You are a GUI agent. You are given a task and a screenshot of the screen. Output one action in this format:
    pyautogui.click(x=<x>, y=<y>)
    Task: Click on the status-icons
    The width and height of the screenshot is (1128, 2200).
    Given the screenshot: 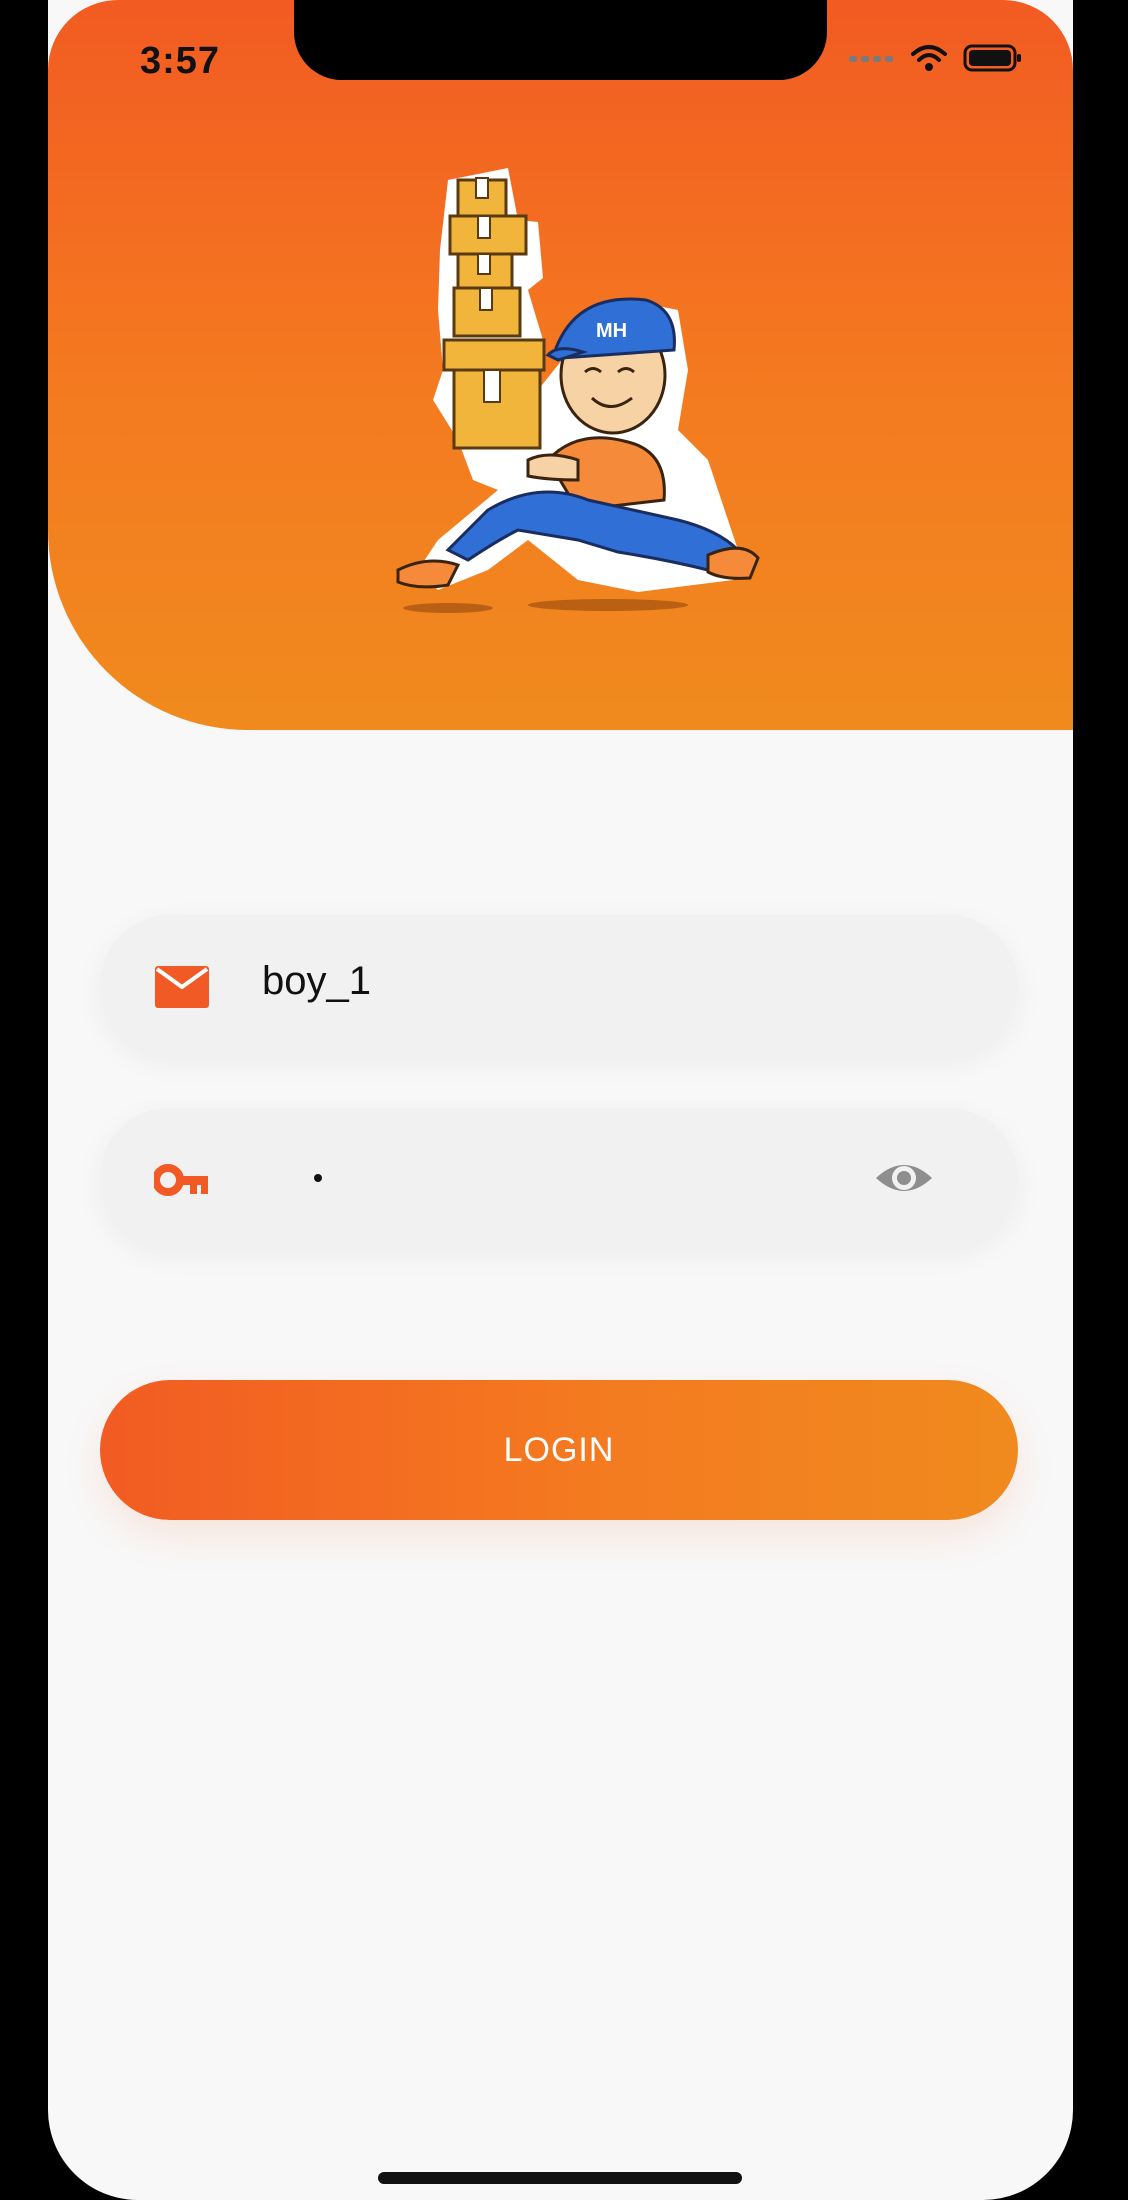 What is the action you would take?
    pyautogui.click(x=936, y=58)
    